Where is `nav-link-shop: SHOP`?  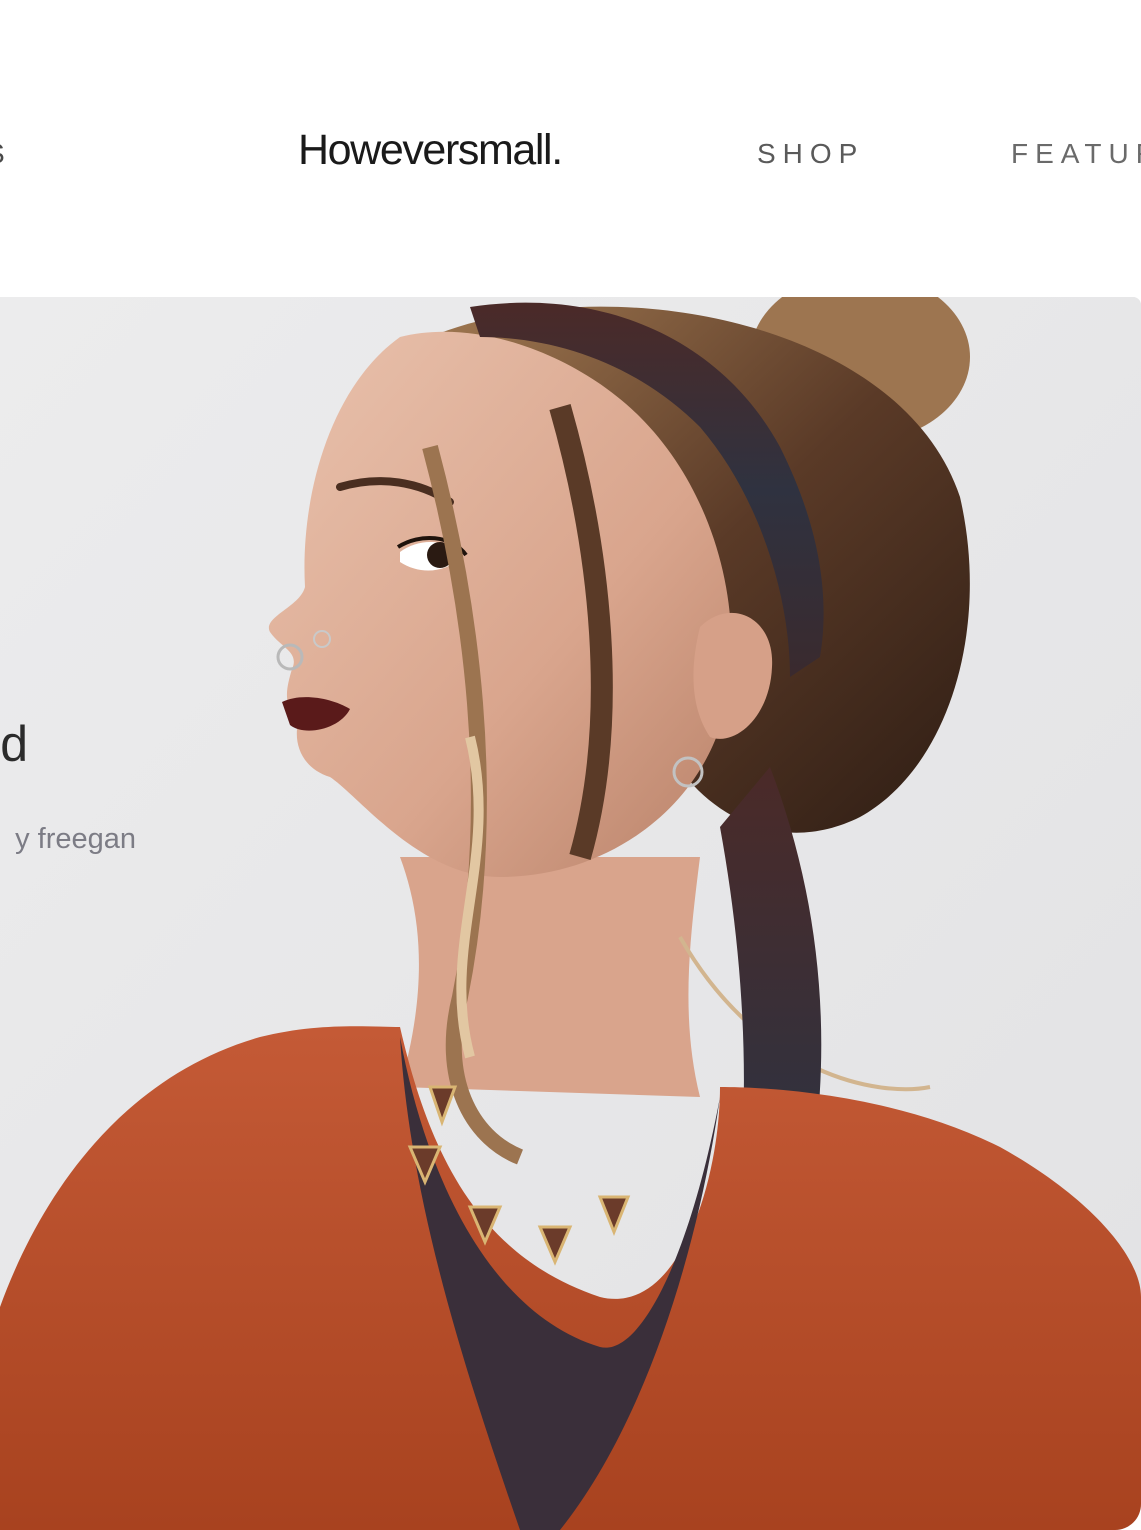
nav-link-shop: SHOP is located at coordinates (810, 154).